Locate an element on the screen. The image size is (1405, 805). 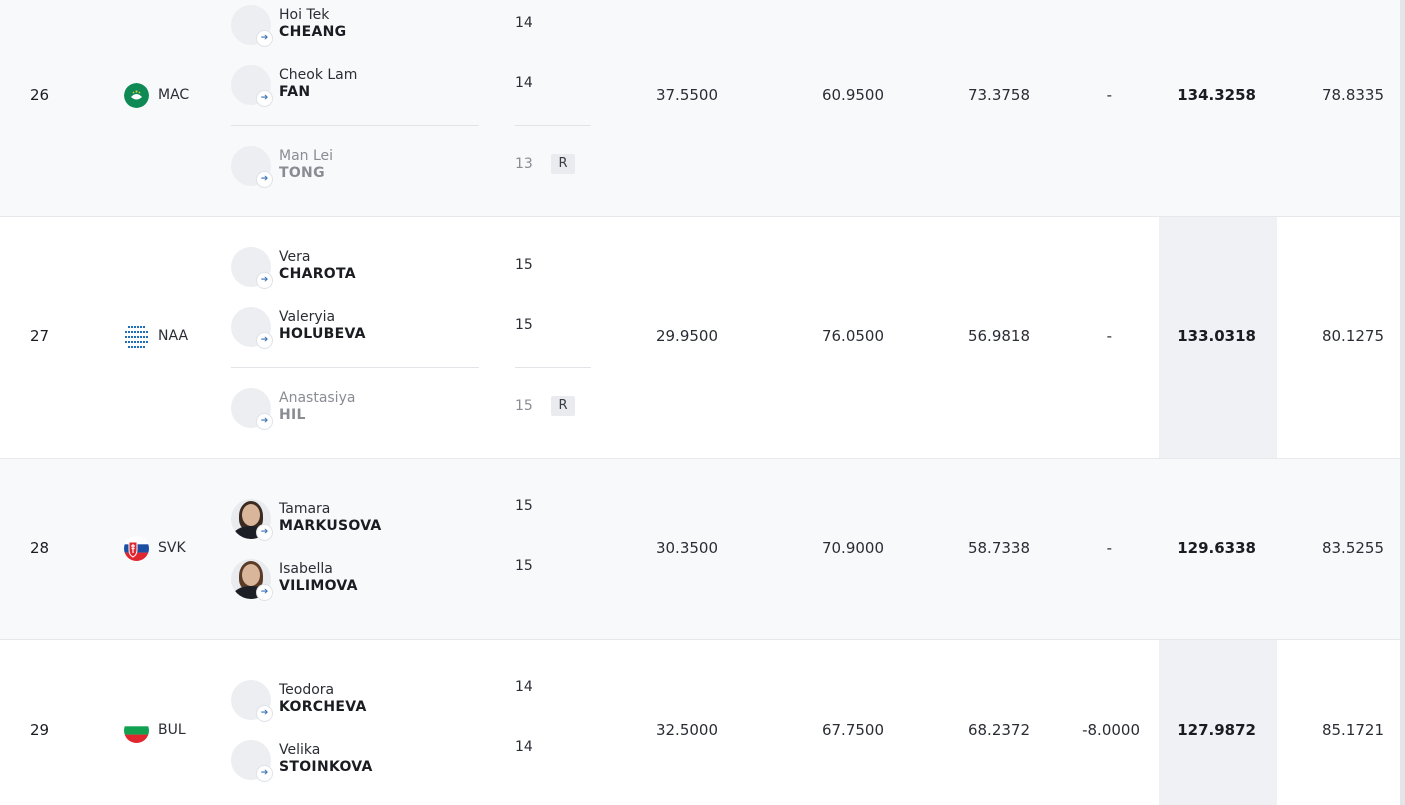
given-name: Teodora is located at coordinates (307, 690).